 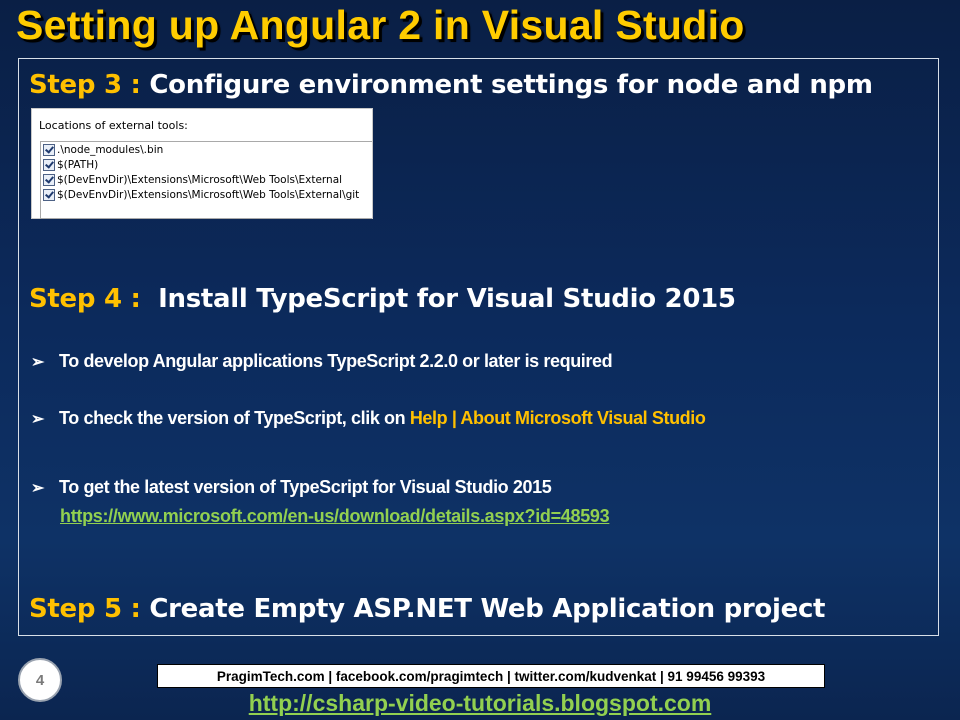 What do you see at coordinates (557, 418) in the screenshot?
I see `help-about-menu-path: Help | About Microsoft Visual Studio` at bounding box center [557, 418].